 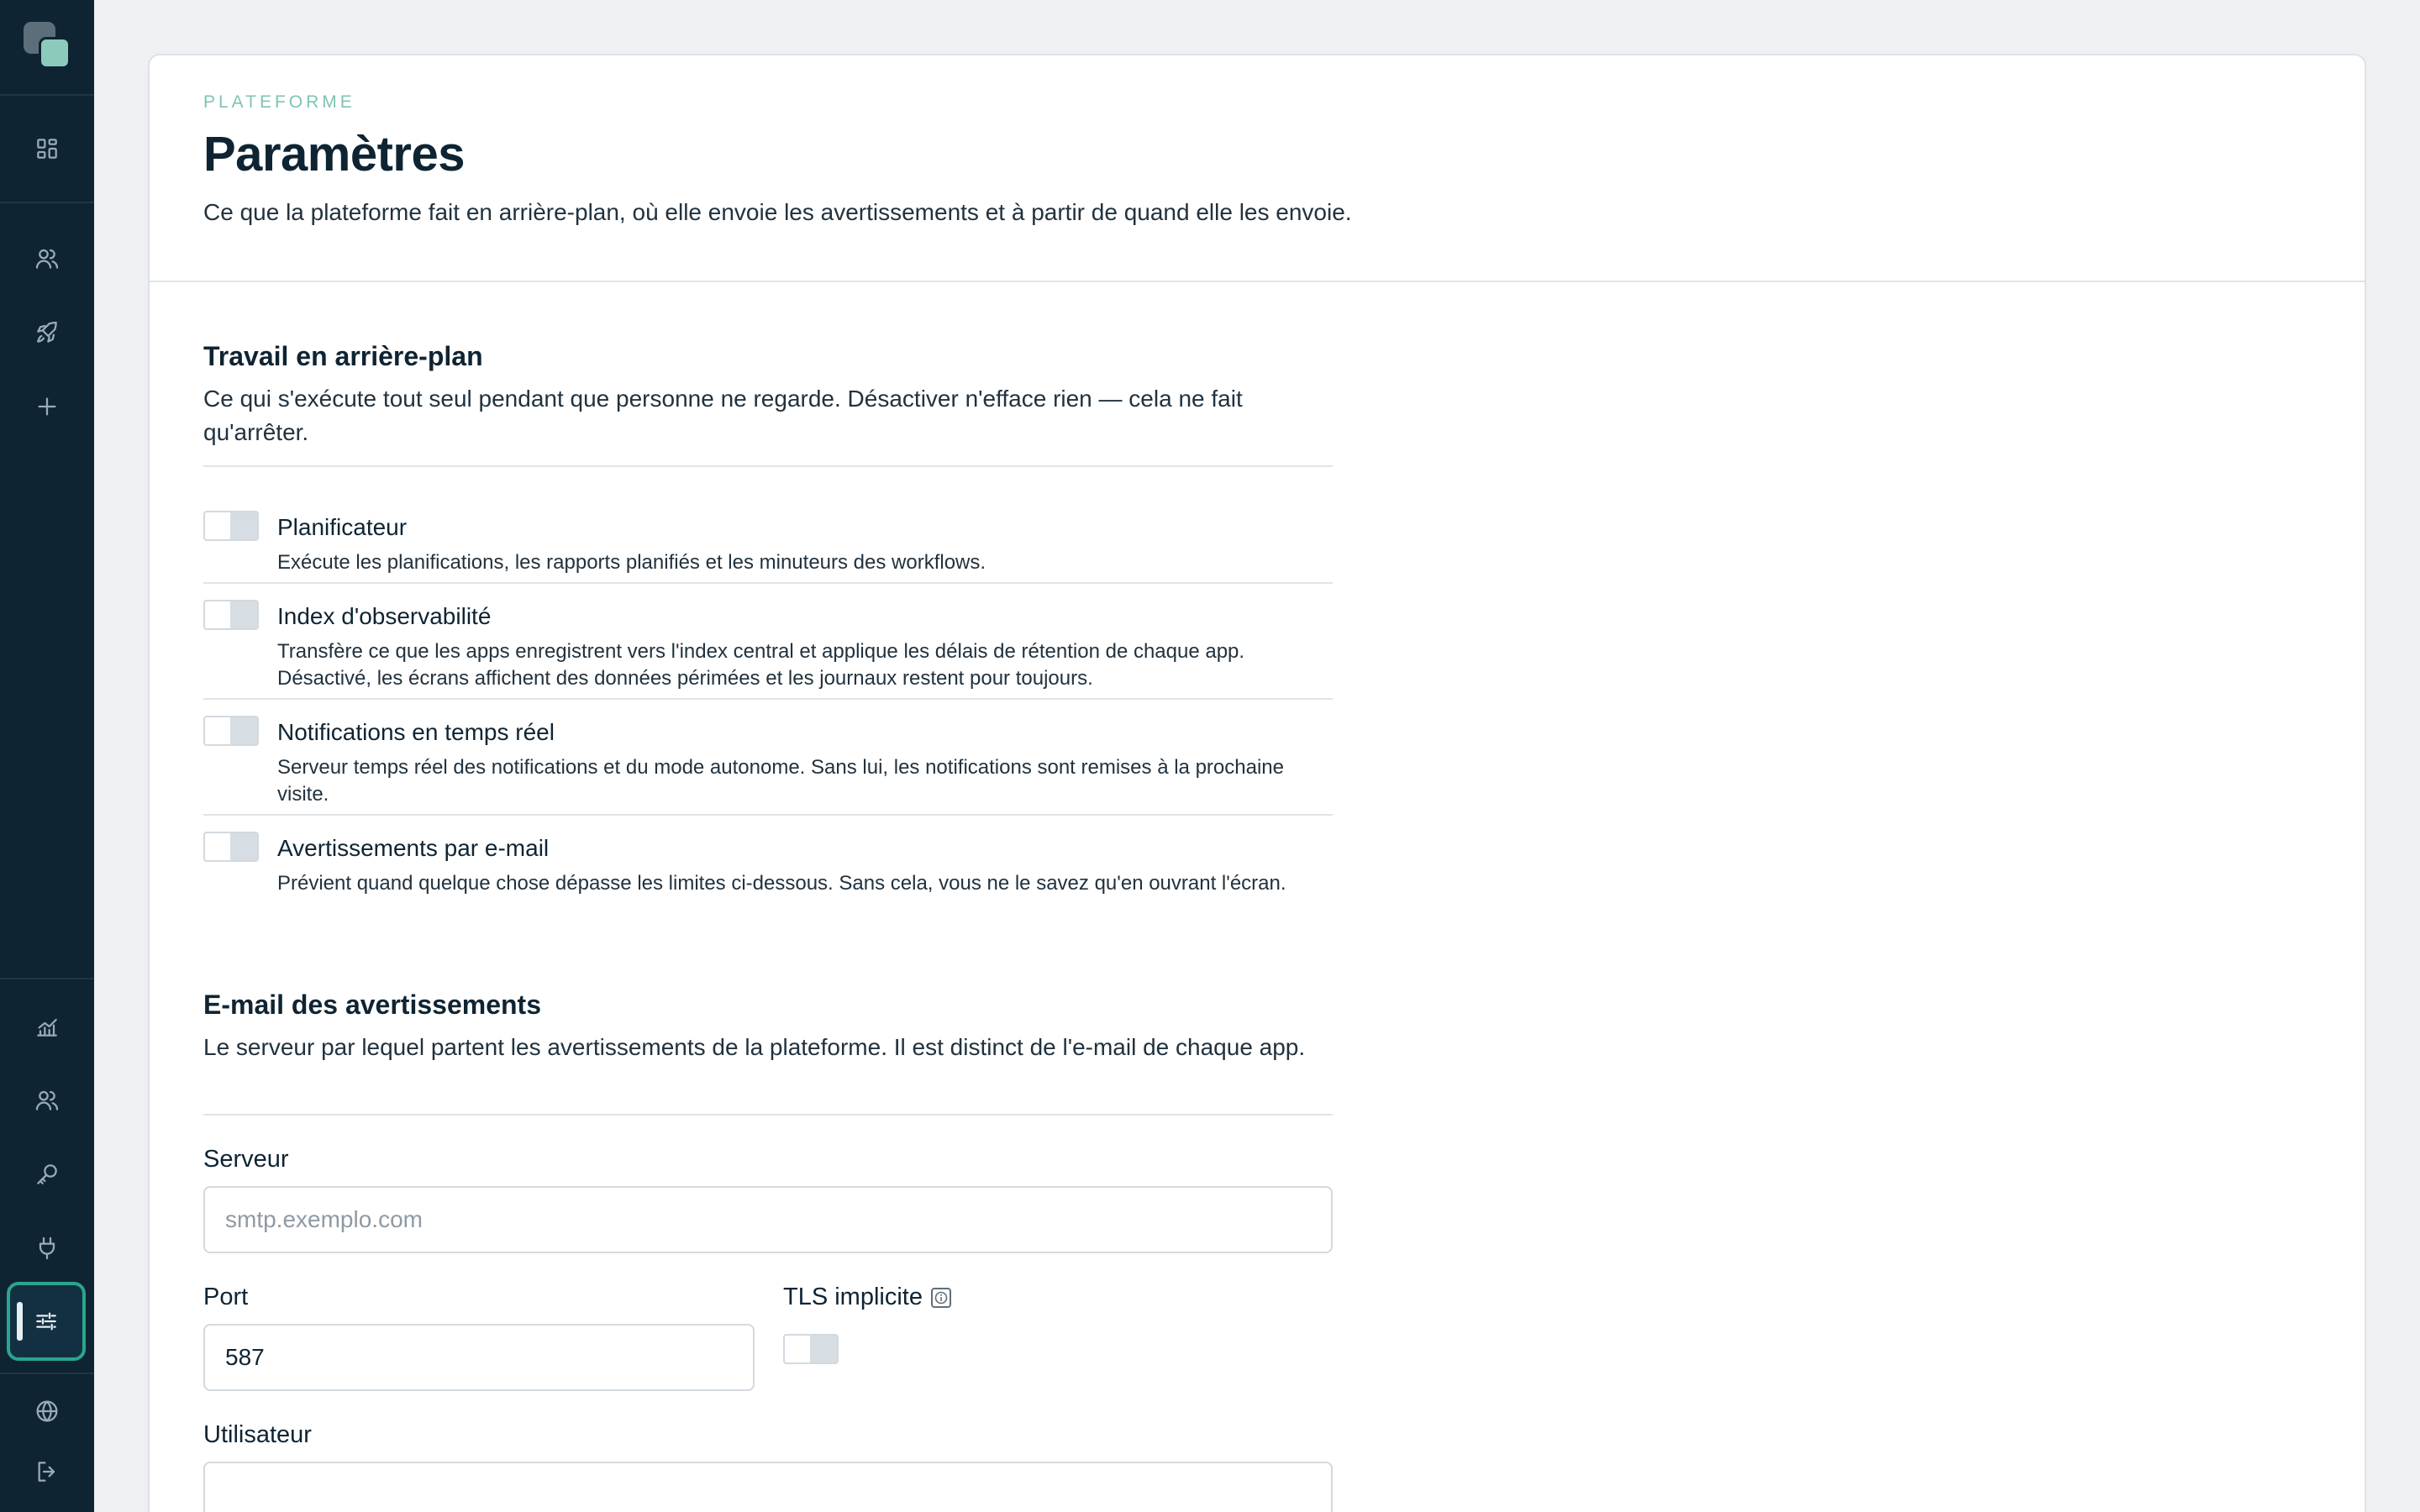 What do you see at coordinates (343, 356) in the screenshot?
I see `section-title: Travail en arrière-plan` at bounding box center [343, 356].